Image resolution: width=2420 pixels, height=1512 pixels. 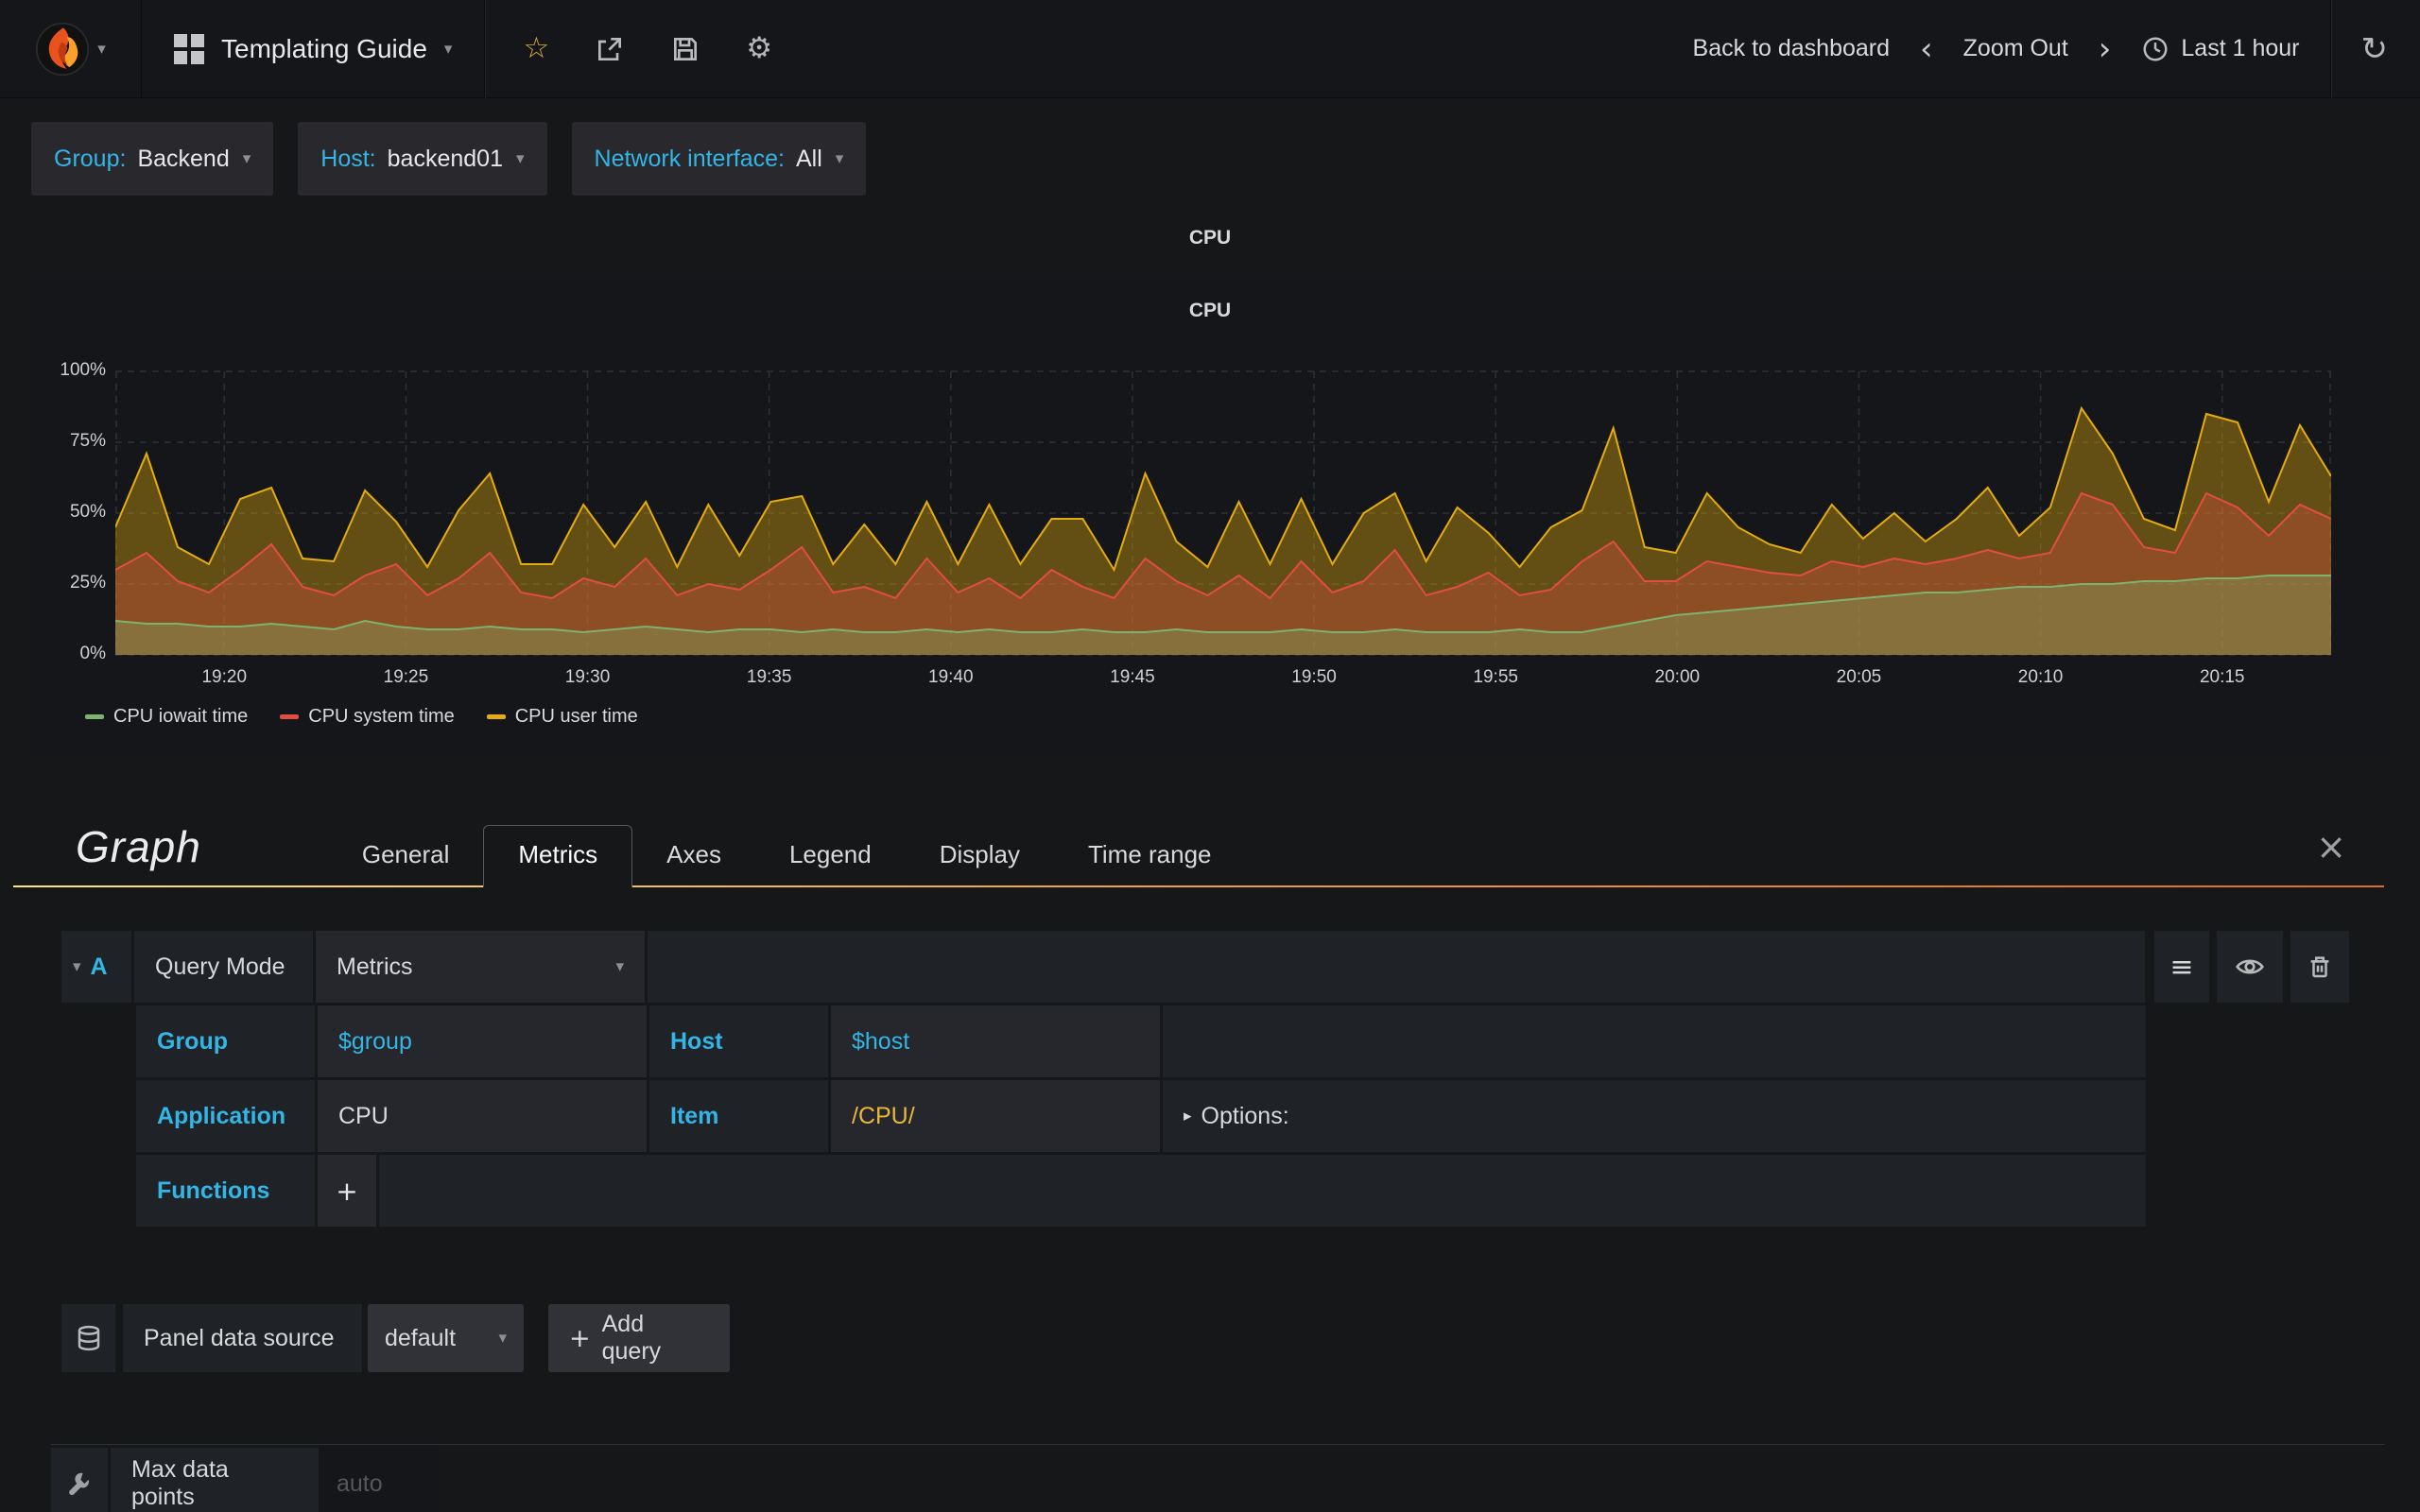 What do you see at coordinates (2040, 677) in the screenshot?
I see `x-axis-tick: 20:10` at bounding box center [2040, 677].